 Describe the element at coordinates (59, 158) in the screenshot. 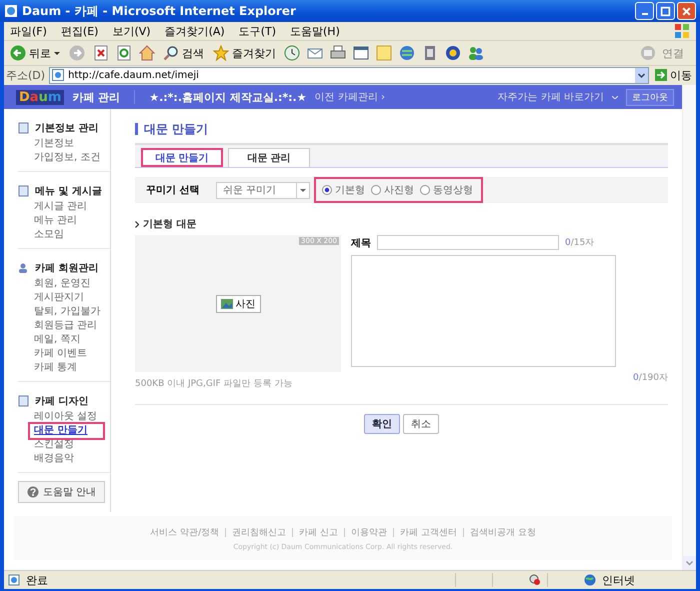

I see `sidebar-item: 가입정보, 조건` at that location.